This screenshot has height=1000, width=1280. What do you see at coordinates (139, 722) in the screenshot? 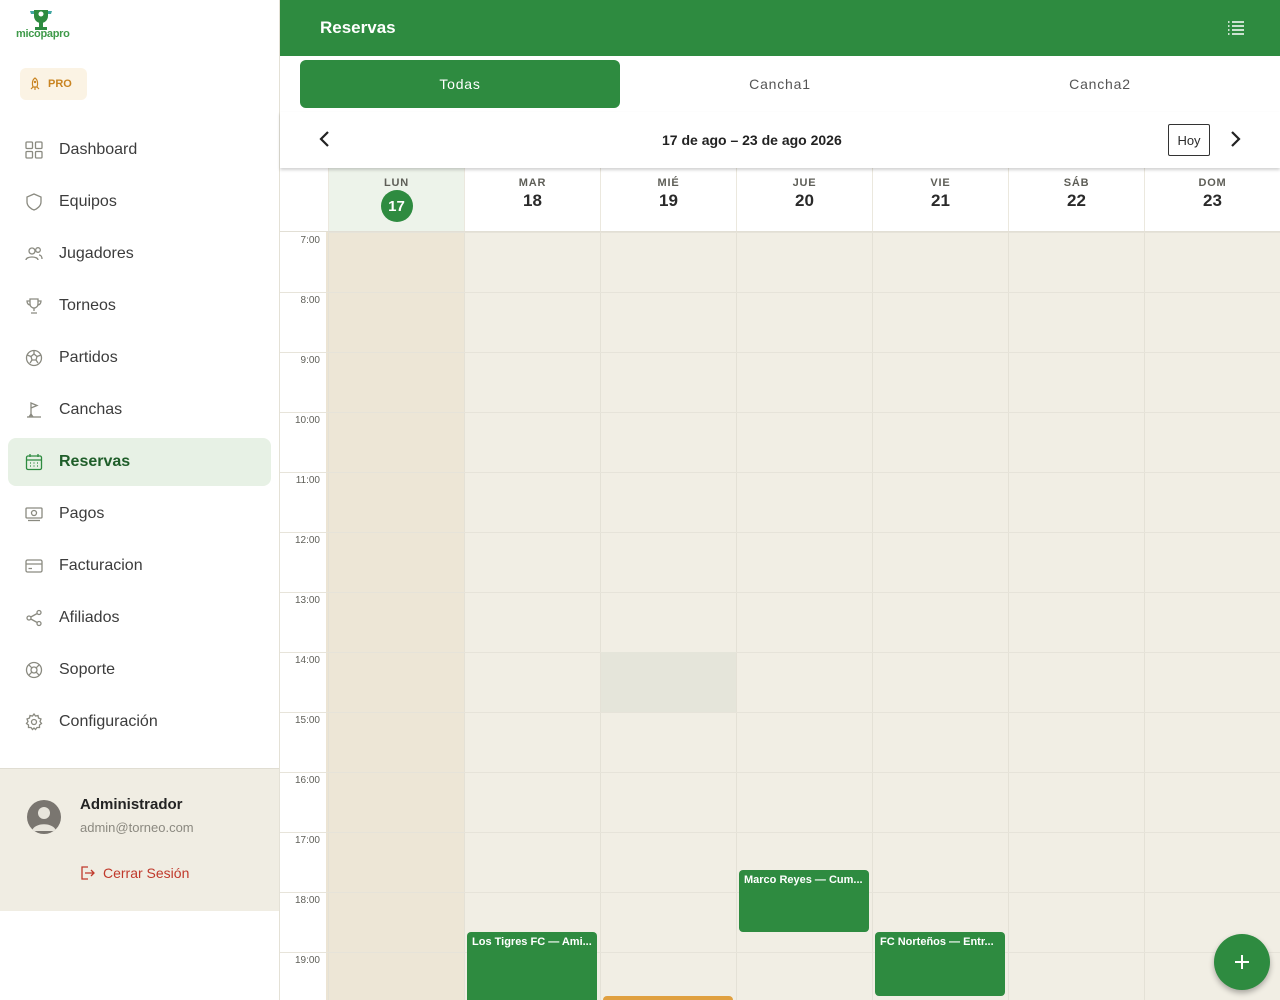
I see `sidebar-item-configuracion: Configuración` at bounding box center [139, 722].